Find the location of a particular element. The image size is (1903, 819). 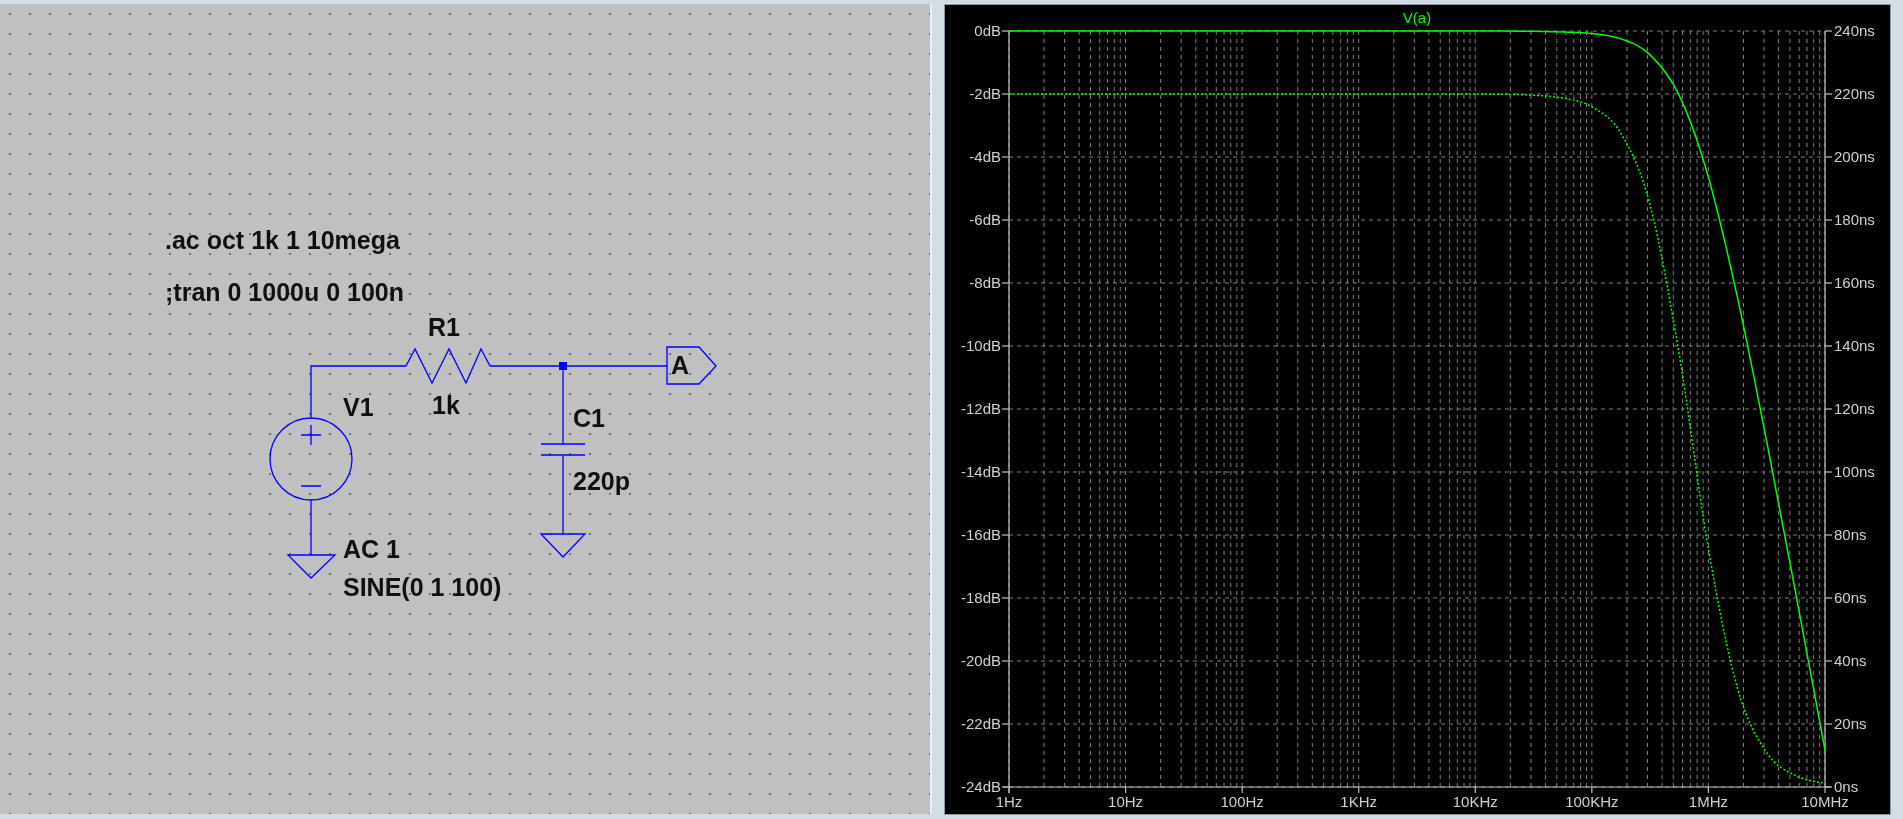

component-value: 220p is located at coordinates (601, 481).